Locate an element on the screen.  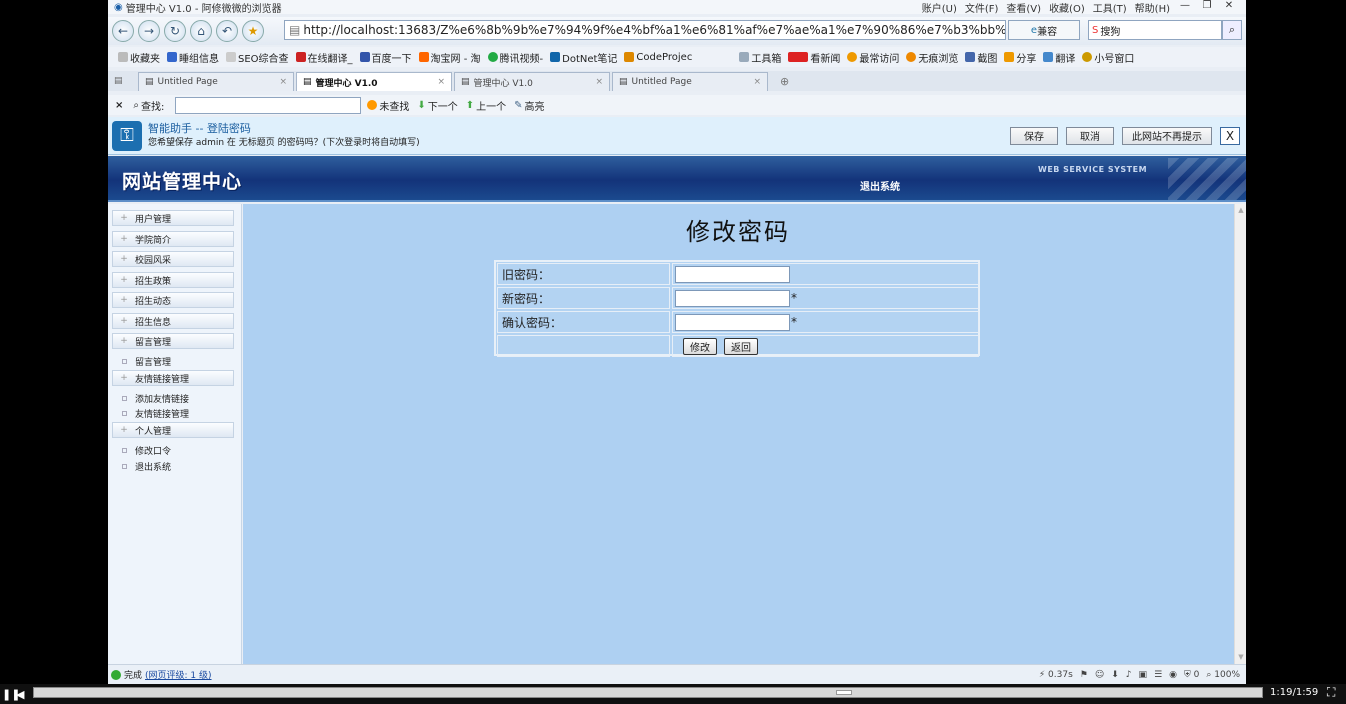
menu-tools: 工具(T) is located at coordinates (1110, 7).